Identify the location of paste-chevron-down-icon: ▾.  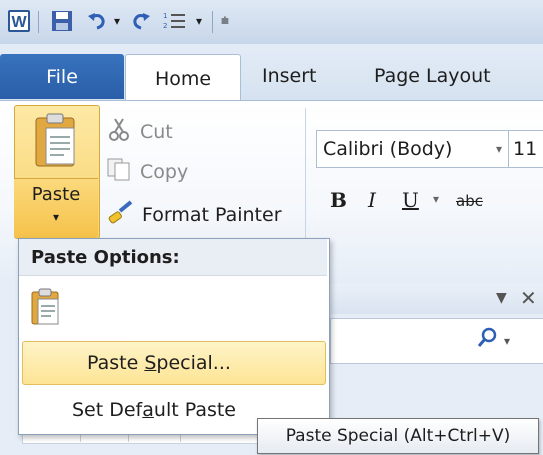
(56, 217).